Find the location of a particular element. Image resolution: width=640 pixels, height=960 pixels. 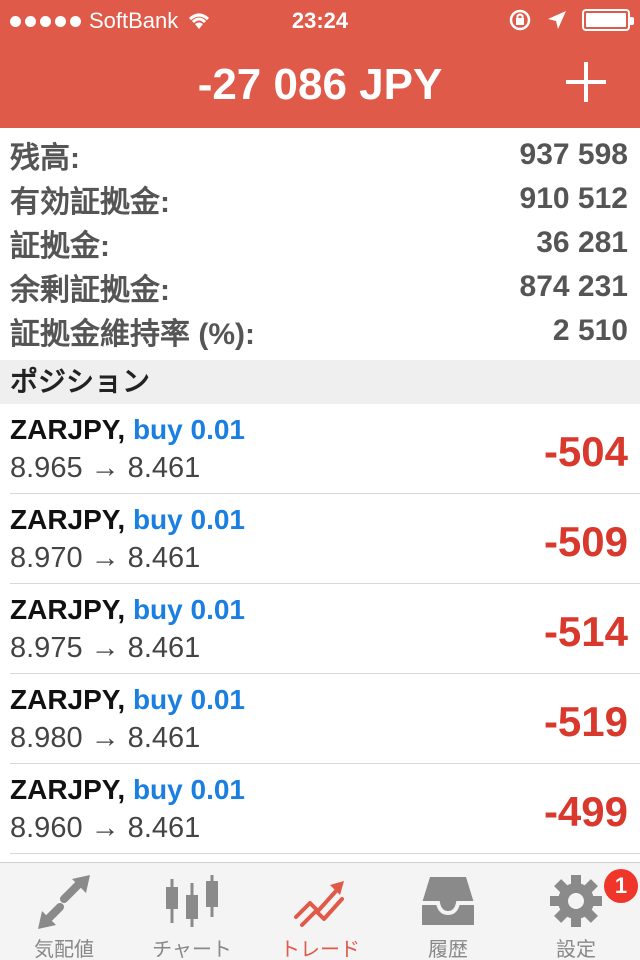

summary-row-equity: 有効証拠金: 910 512 is located at coordinates (320, 199).